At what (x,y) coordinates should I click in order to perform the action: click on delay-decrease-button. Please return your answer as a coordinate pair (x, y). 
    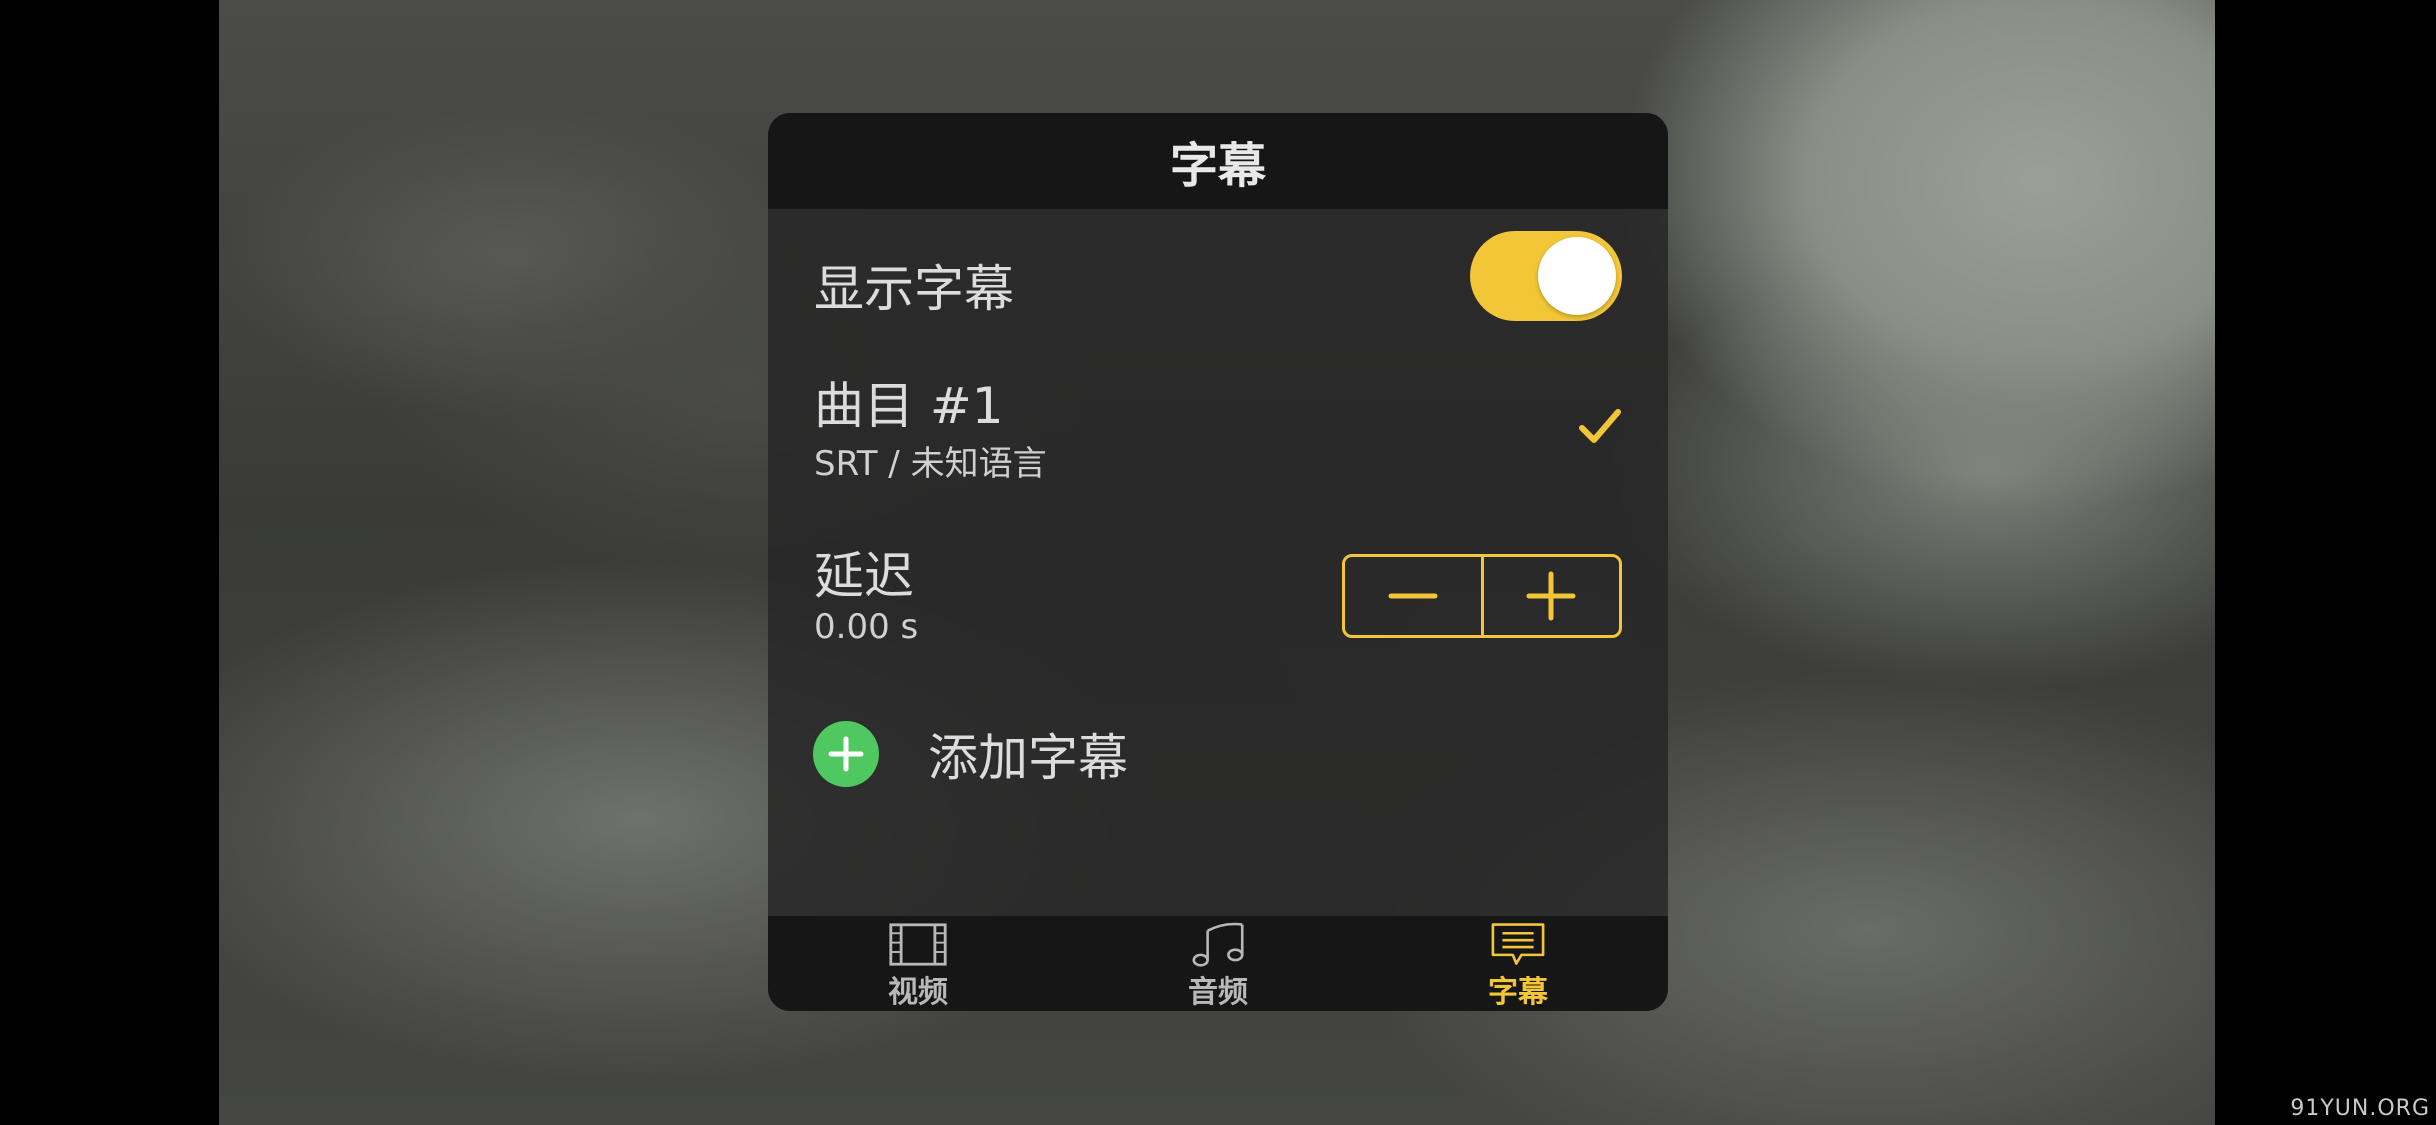
    Looking at the image, I should click on (1413, 596).